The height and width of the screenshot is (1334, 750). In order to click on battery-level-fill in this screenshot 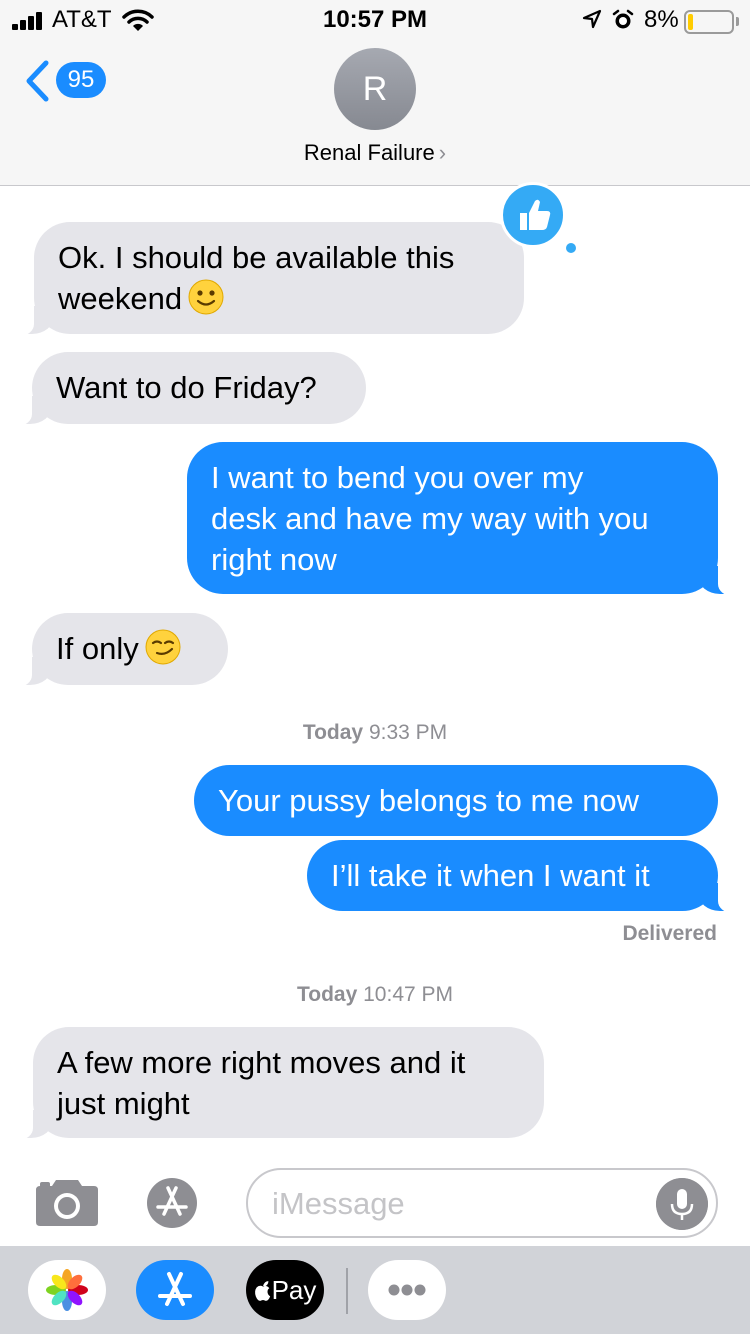, I will do `click(690, 22)`.